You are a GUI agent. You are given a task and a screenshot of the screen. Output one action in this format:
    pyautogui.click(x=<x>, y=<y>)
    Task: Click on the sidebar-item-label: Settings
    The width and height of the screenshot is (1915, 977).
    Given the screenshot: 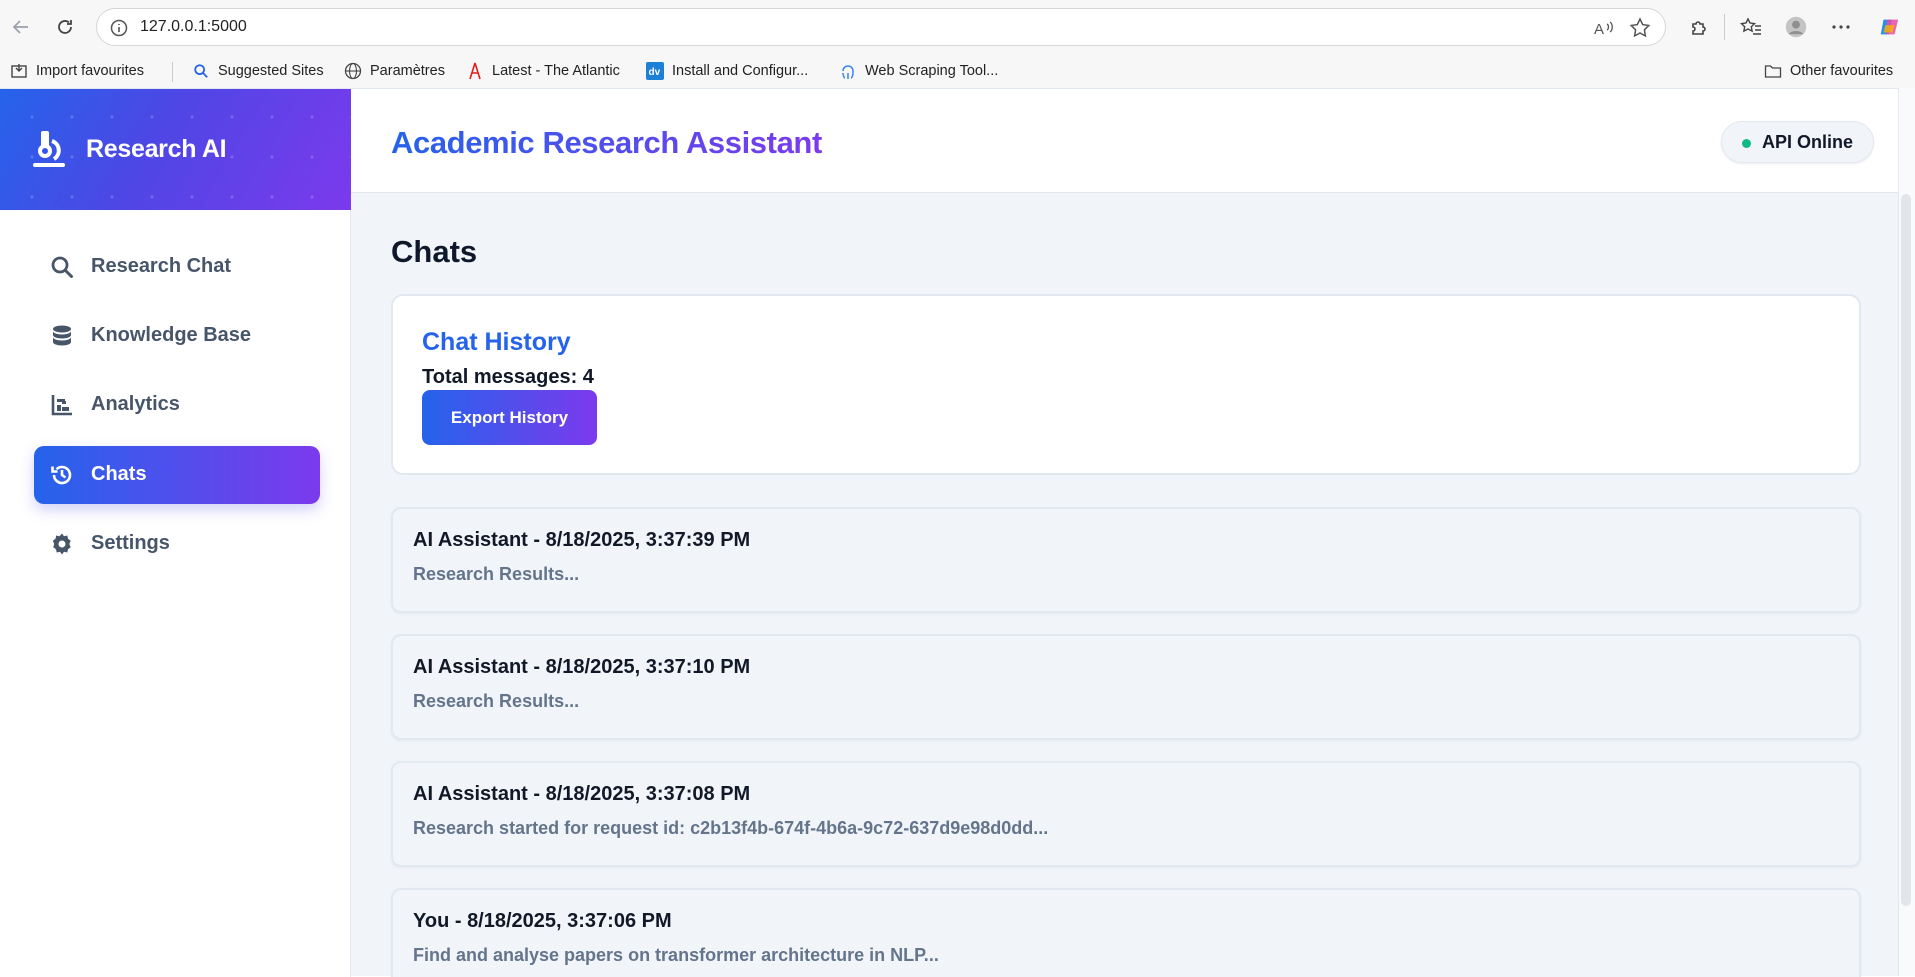 What is the action you would take?
    pyautogui.click(x=130, y=543)
    